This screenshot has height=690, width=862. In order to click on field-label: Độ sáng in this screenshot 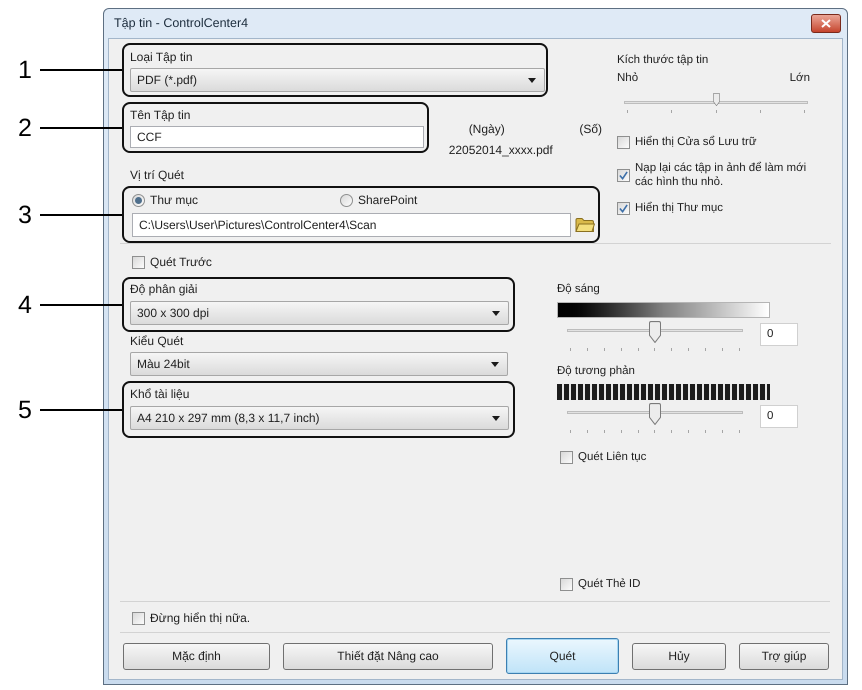, I will do `click(579, 289)`.